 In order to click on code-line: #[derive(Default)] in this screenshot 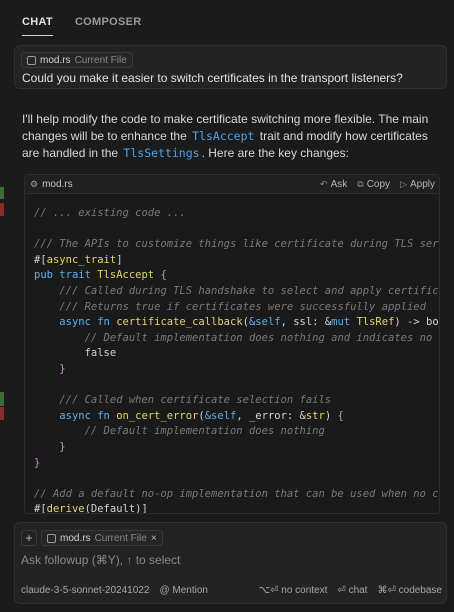, I will do `click(91, 508)`.